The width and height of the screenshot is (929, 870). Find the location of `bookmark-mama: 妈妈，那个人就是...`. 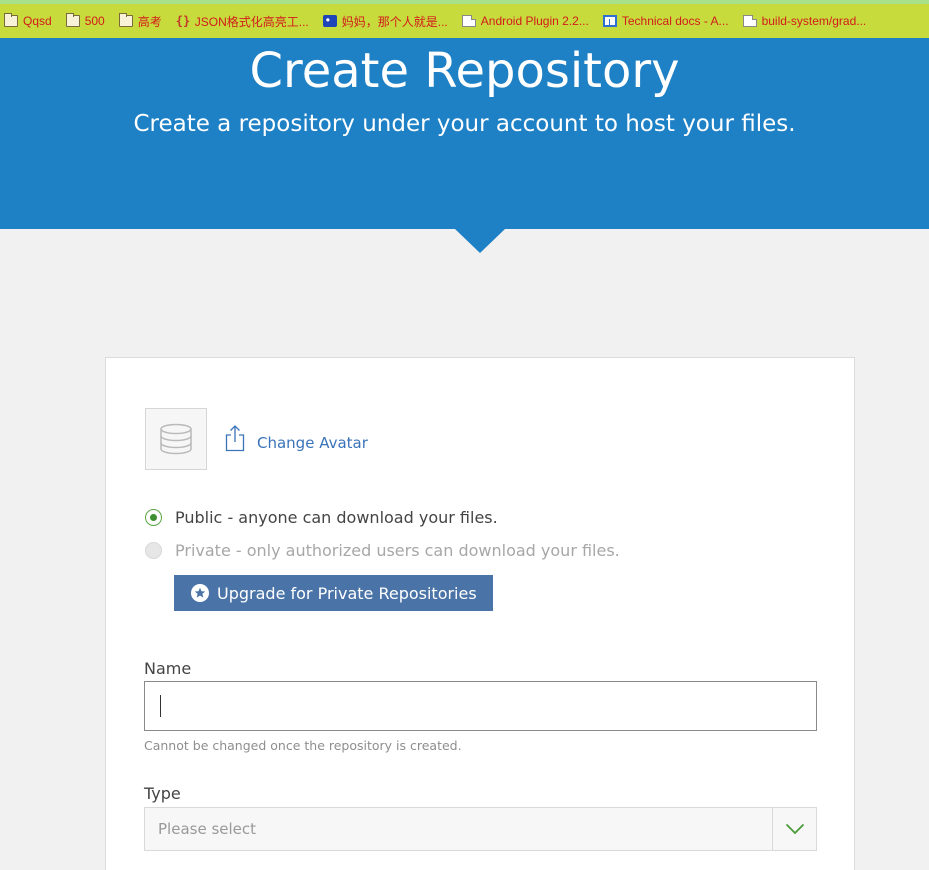

bookmark-mama: 妈妈，那个人就是... is located at coordinates (385, 21).